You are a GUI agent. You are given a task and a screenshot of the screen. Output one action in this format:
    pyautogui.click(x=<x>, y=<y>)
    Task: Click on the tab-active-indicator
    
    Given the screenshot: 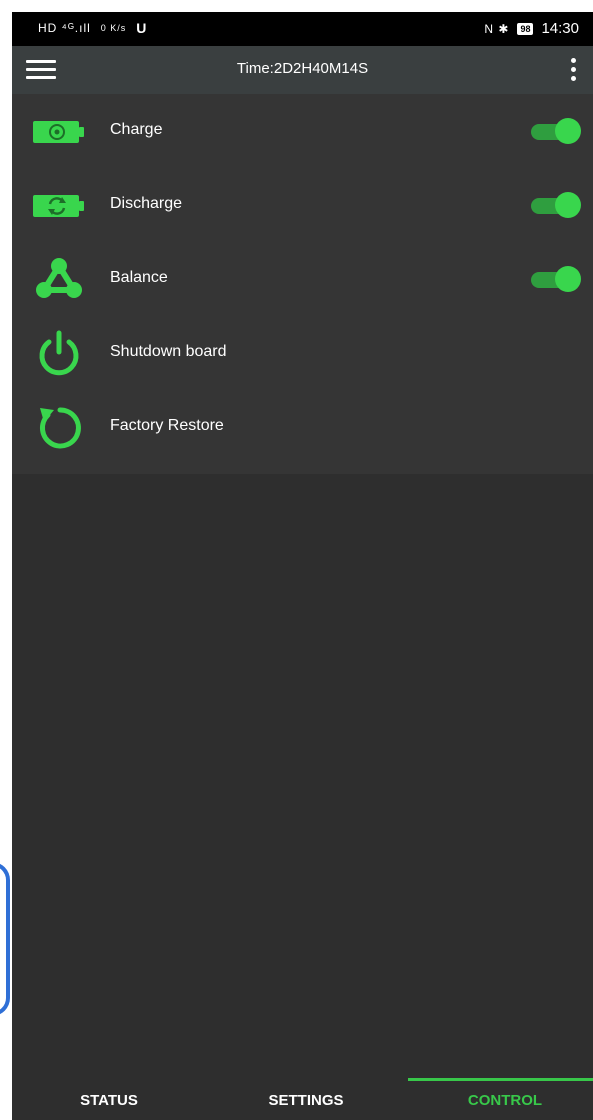 What is the action you would take?
    pyautogui.click(x=500, y=1079)
    